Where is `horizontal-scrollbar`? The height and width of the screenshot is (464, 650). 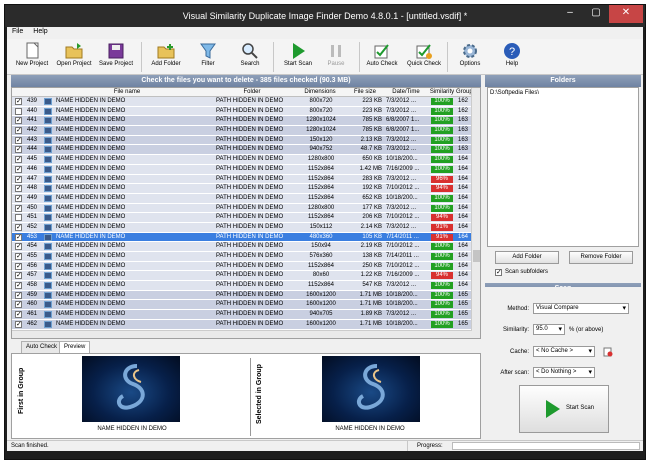 horizontal-scrollbar is located at coordinates (242, 334).